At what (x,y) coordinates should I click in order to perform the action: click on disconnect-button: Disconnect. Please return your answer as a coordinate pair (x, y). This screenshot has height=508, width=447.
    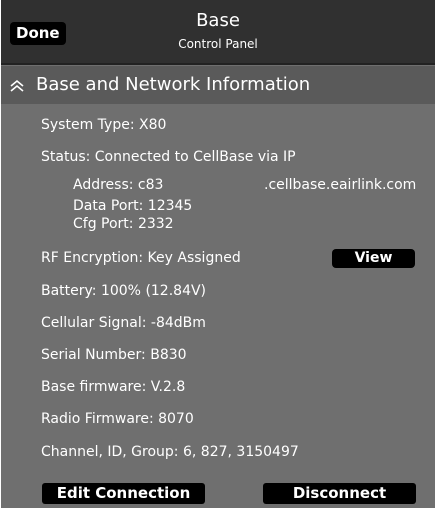
    Looking at the image, I should click on (339, 493).